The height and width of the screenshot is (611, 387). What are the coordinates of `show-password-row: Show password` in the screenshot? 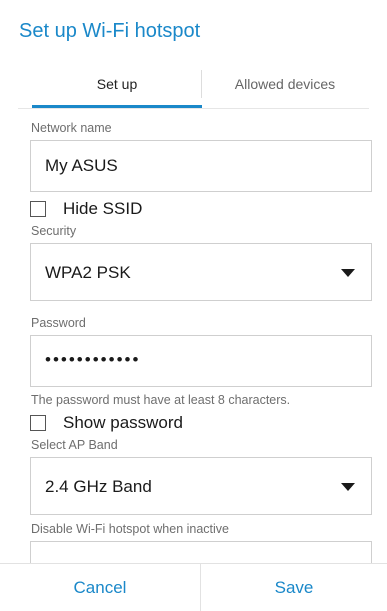 It's located at (106, 423).